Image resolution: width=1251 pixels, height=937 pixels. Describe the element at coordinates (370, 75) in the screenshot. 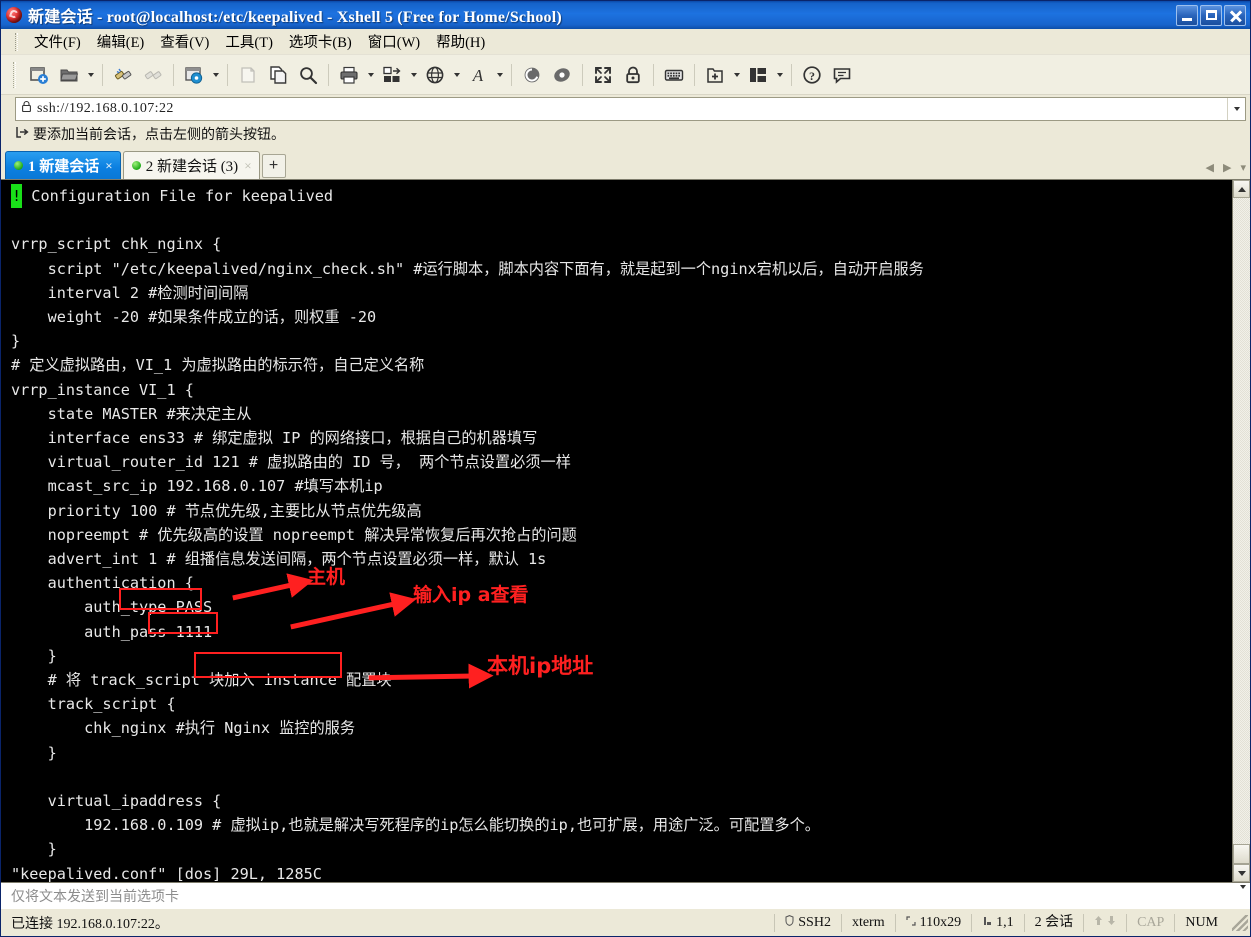

I see `print-dropdown` at that location.